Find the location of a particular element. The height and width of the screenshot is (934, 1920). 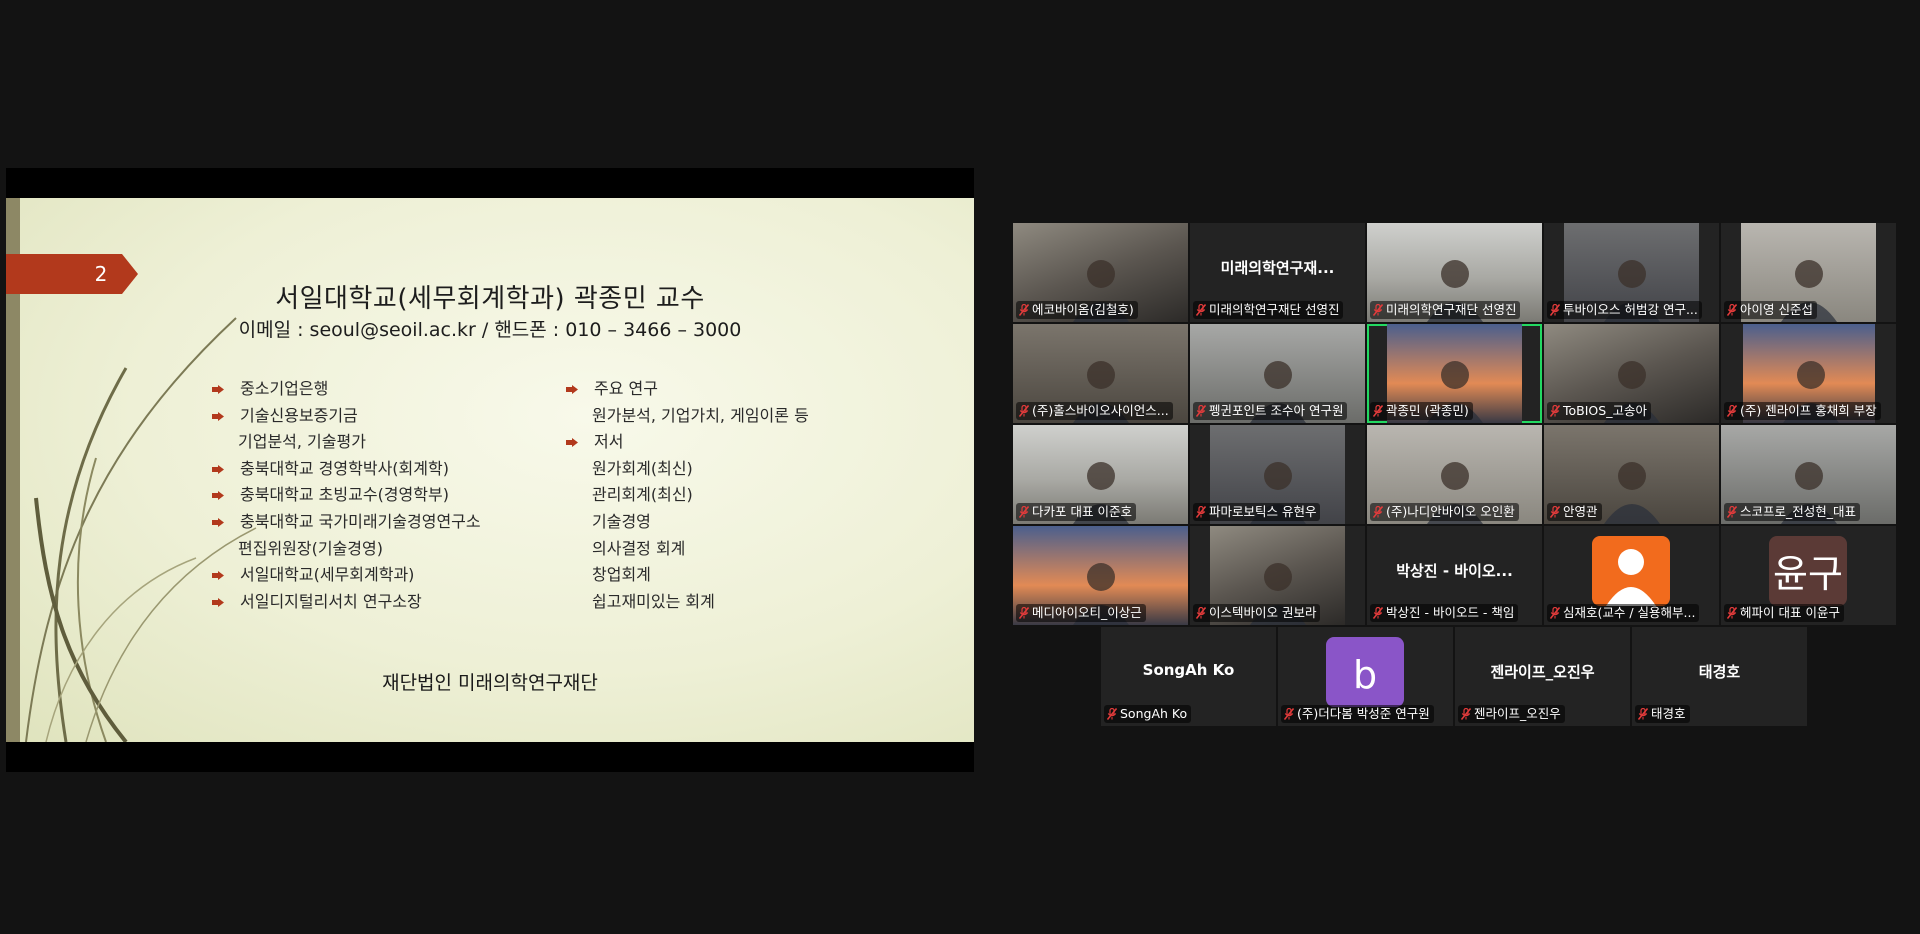

bullet-text: 충북대학교 경영학박사(회계학) is located at coordinates (344, 468).